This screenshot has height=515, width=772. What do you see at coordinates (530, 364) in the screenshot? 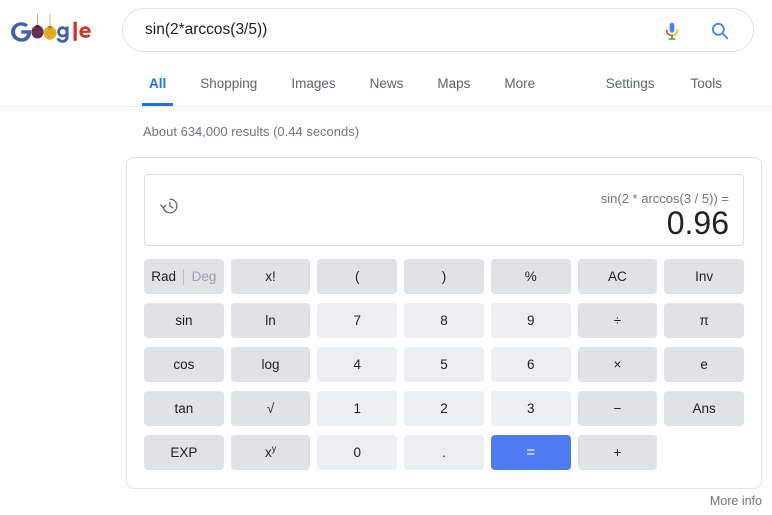
I see `key-digit-6: 6` at bounding box center [530, 364].